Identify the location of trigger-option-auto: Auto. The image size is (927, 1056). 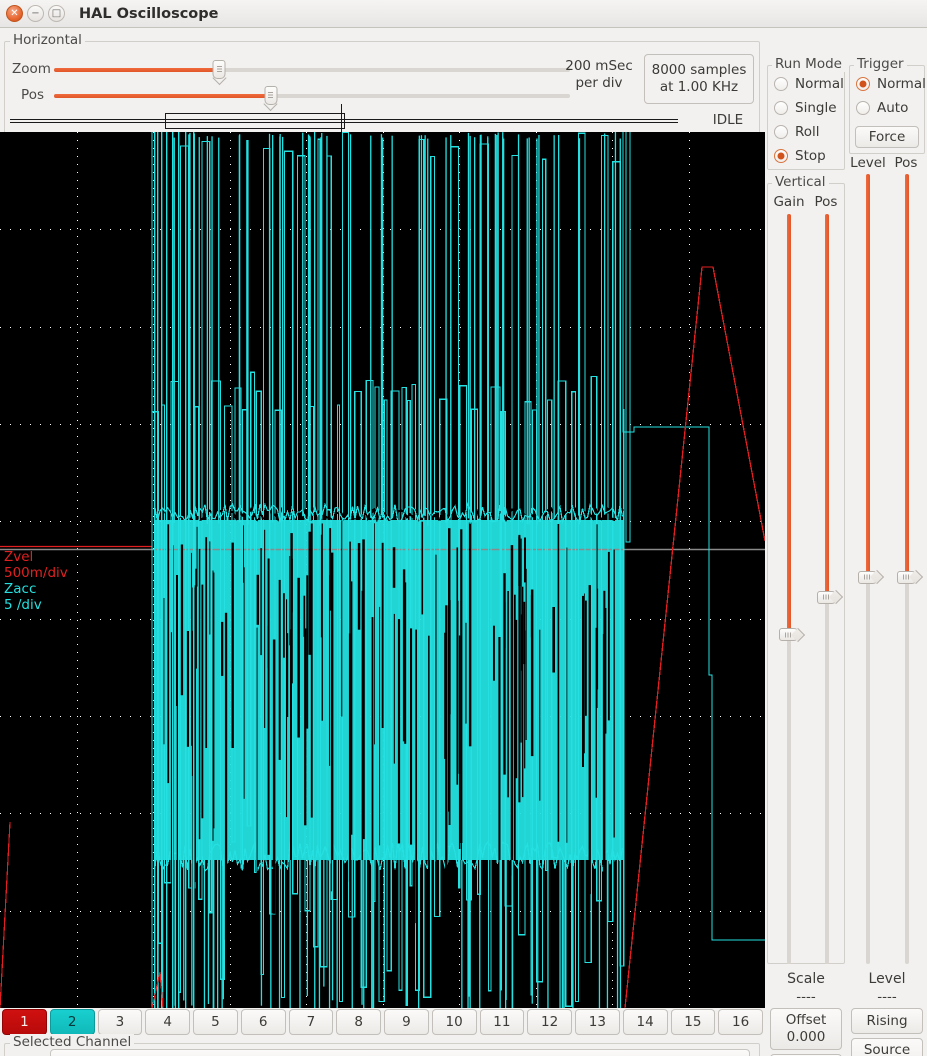
(887, 108).